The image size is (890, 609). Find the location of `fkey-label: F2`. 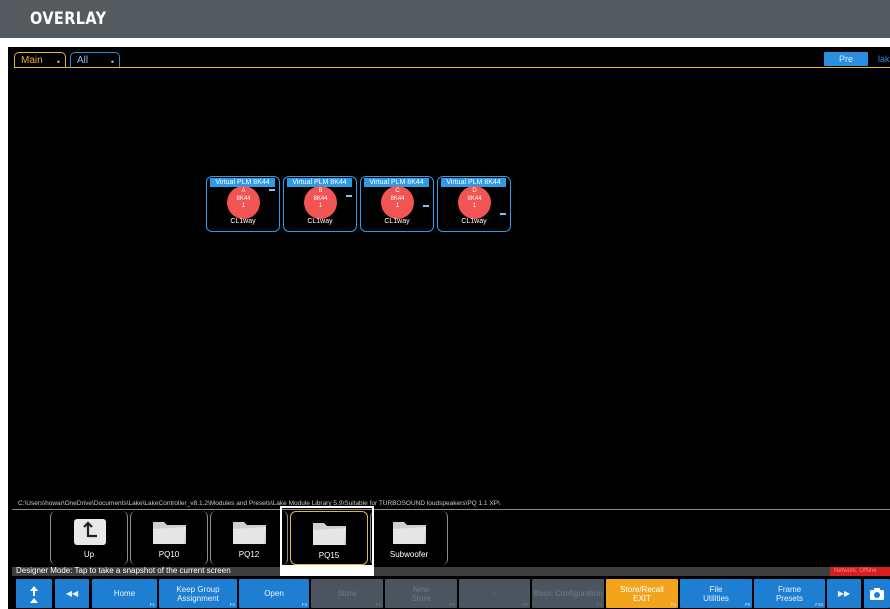

fkey-label: F2 is located at coordinates (232, 604).